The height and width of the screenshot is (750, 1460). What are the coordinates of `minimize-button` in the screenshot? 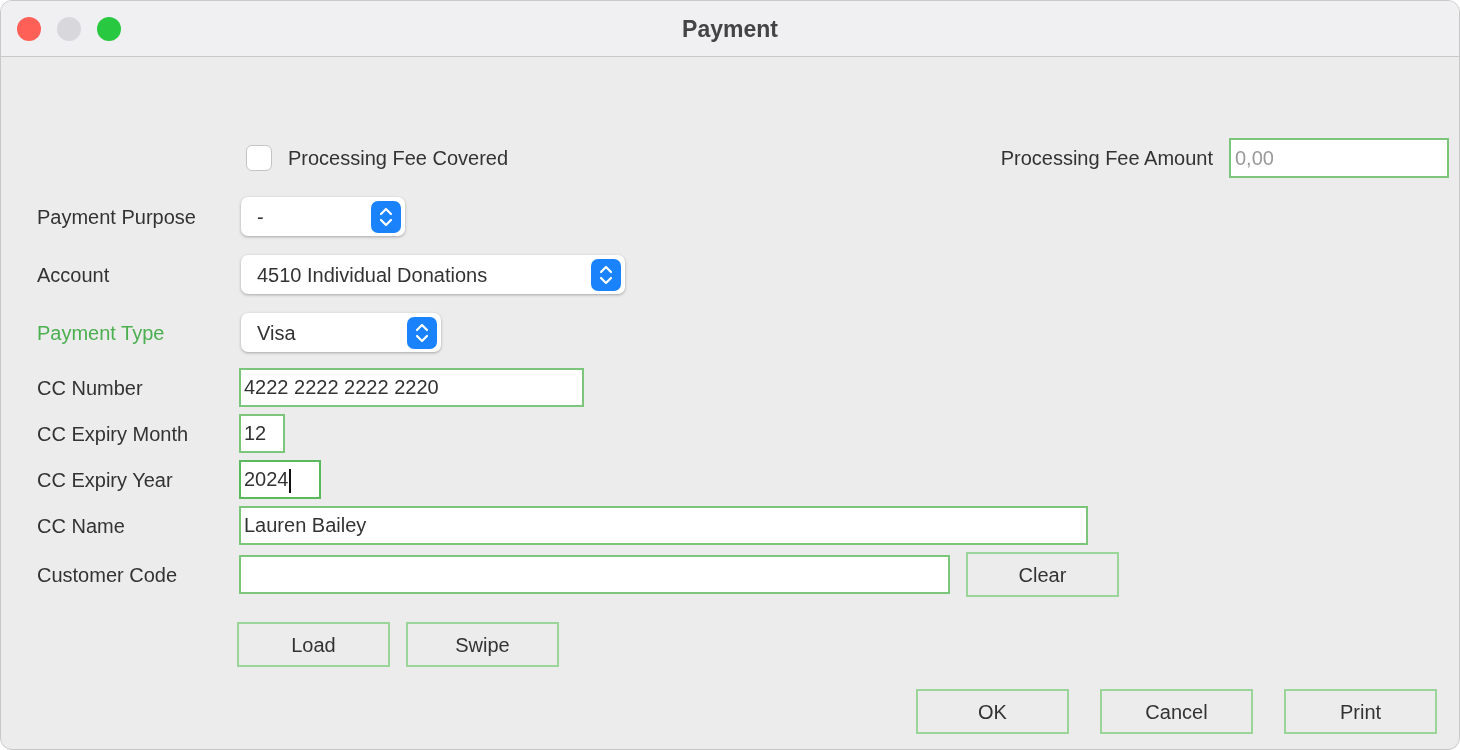 It's located at (69, 29).